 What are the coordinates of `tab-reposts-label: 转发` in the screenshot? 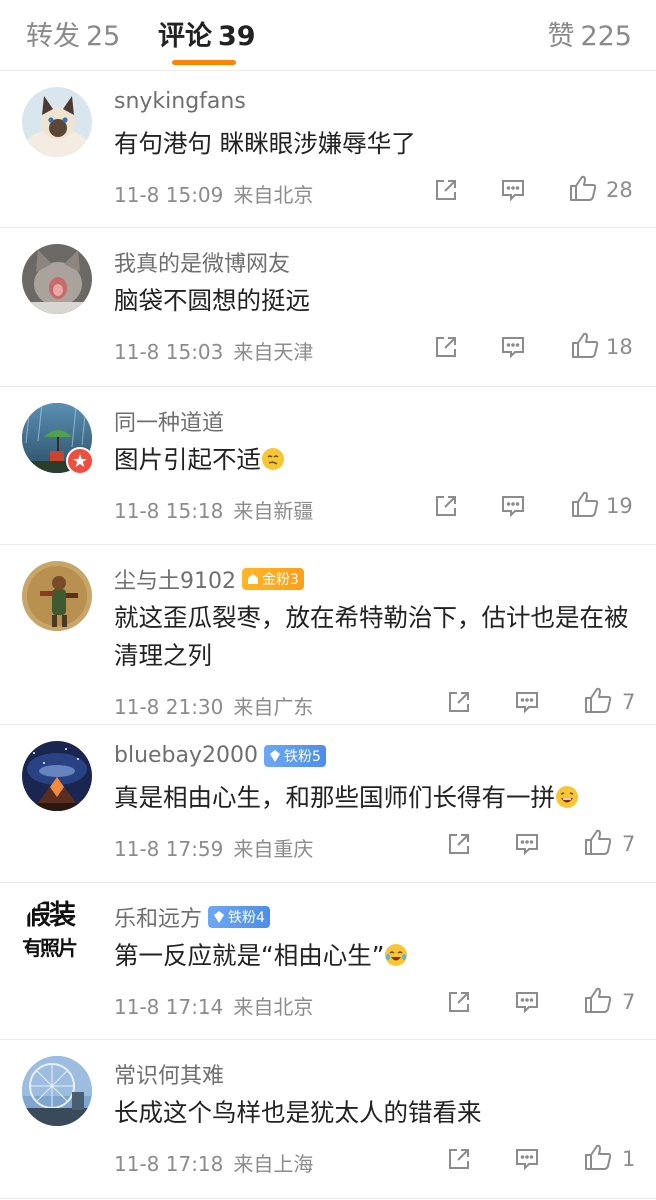 It's located at (53, 36).